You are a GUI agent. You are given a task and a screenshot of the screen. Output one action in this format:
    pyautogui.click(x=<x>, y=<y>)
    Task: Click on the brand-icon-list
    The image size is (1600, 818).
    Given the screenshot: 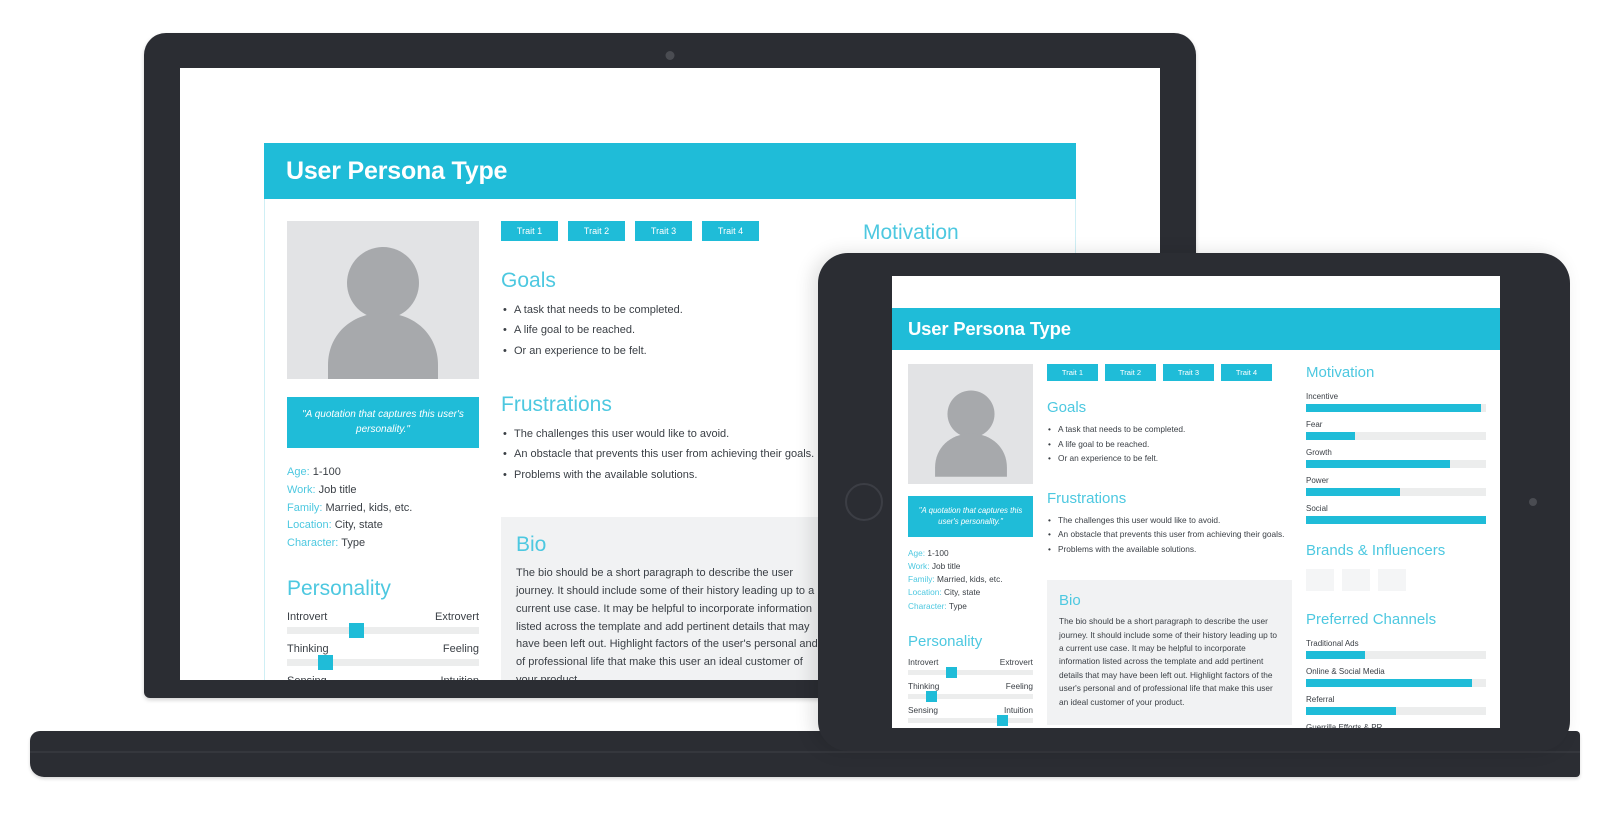 What is the action you would take?
    pyautogui.click(x=1396, y=580)
    